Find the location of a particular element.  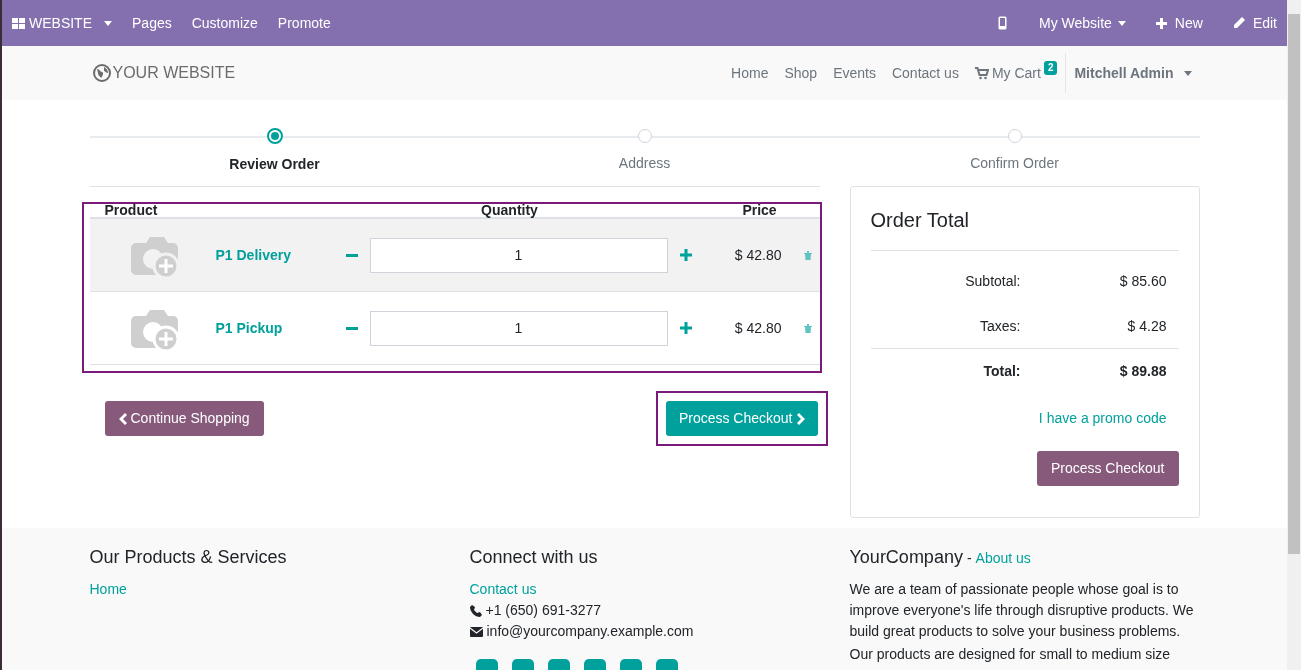

app-menu-button: WEBSITE is located at coordinates (62, 23).